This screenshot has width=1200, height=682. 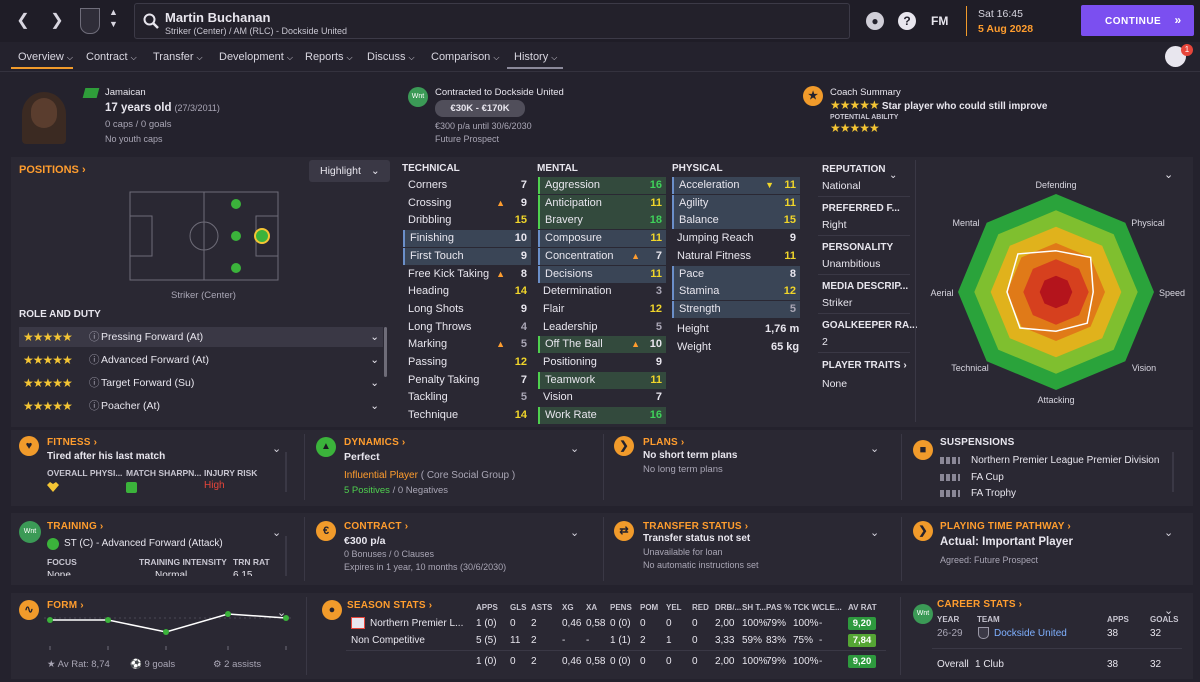 What do you see at coordinates (465, 57) in the screenshot?
I see `tab-comparison: Comparison ⌵` at bounding box center [465, 57].